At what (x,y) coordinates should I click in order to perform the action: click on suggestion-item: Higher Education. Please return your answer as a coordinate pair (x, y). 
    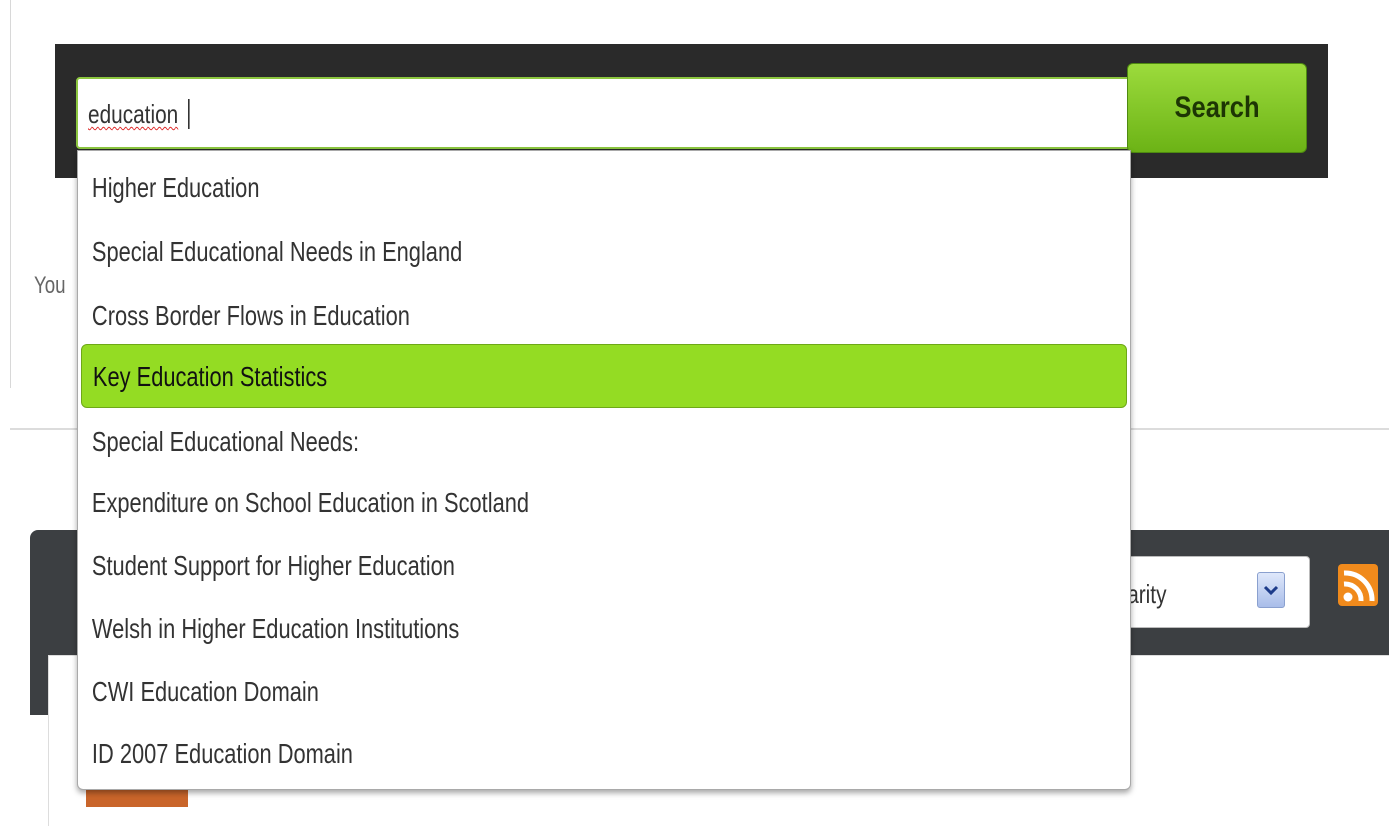
    Looking at the image, I should click on (604, 188).